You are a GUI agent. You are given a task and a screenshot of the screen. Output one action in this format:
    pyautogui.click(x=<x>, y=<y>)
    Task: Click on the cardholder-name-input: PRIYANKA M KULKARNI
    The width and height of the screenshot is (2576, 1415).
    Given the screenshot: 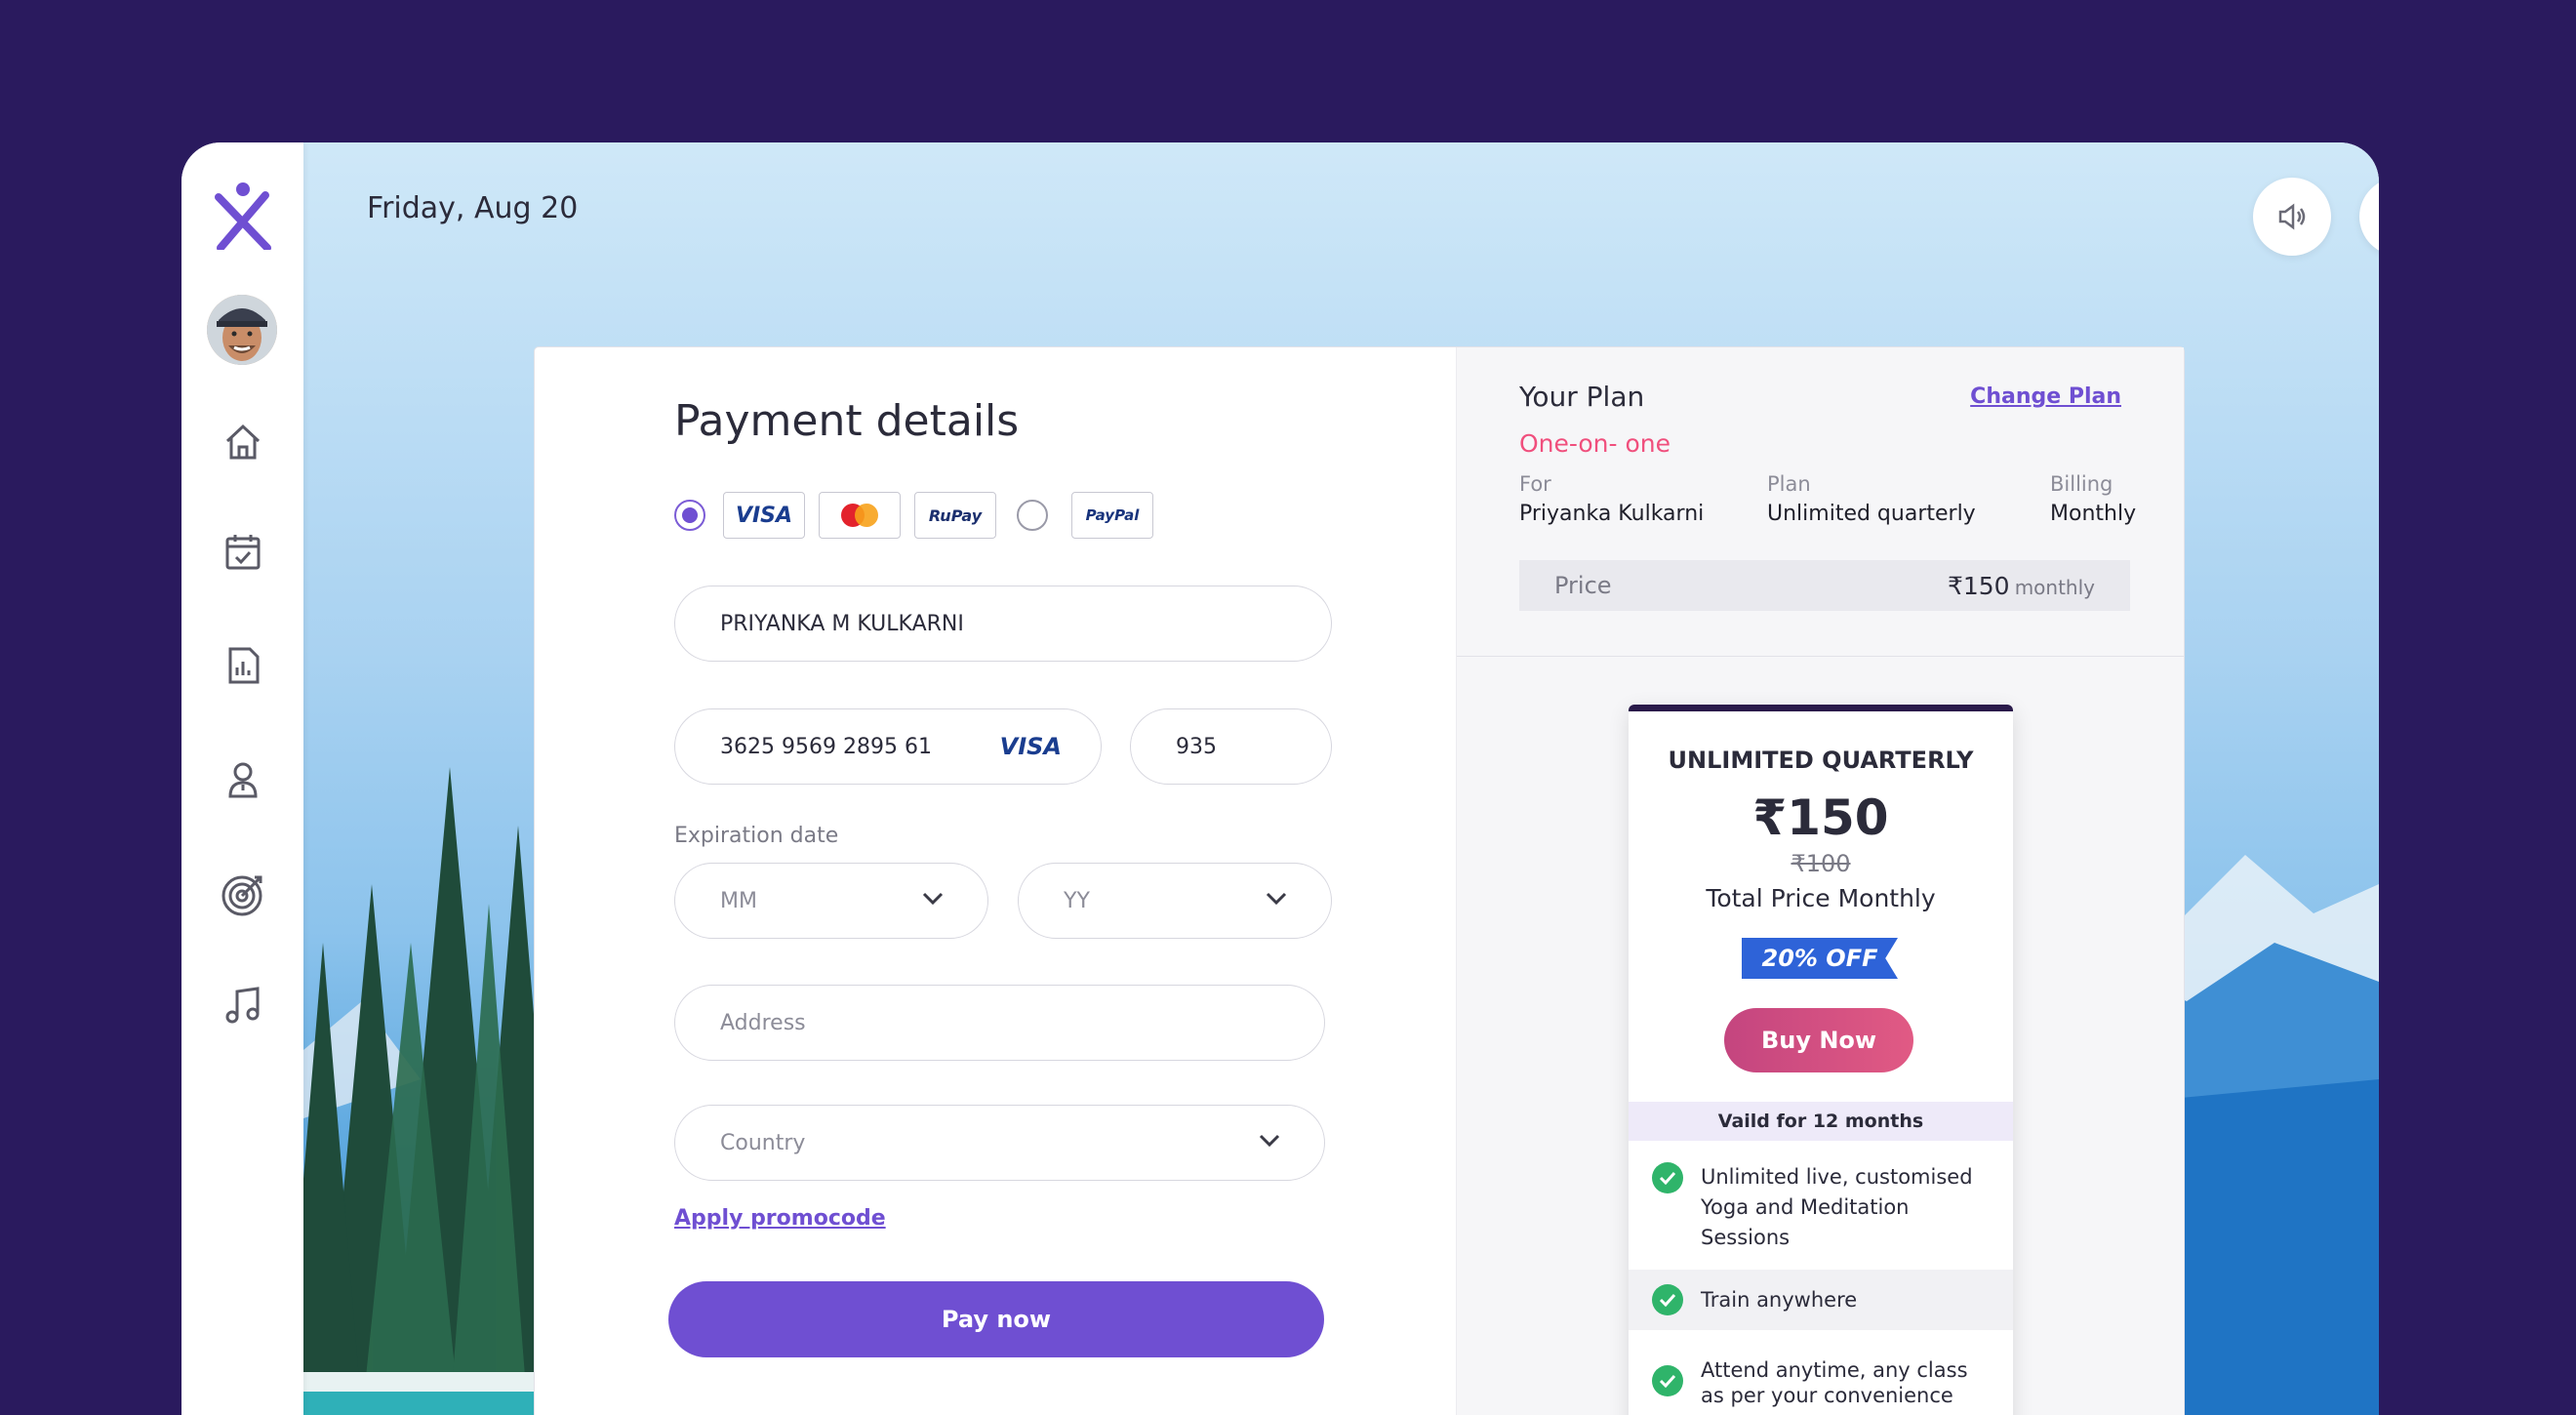 What is the action you would take?
    pyautogui.click(x=1003, y=624)
    